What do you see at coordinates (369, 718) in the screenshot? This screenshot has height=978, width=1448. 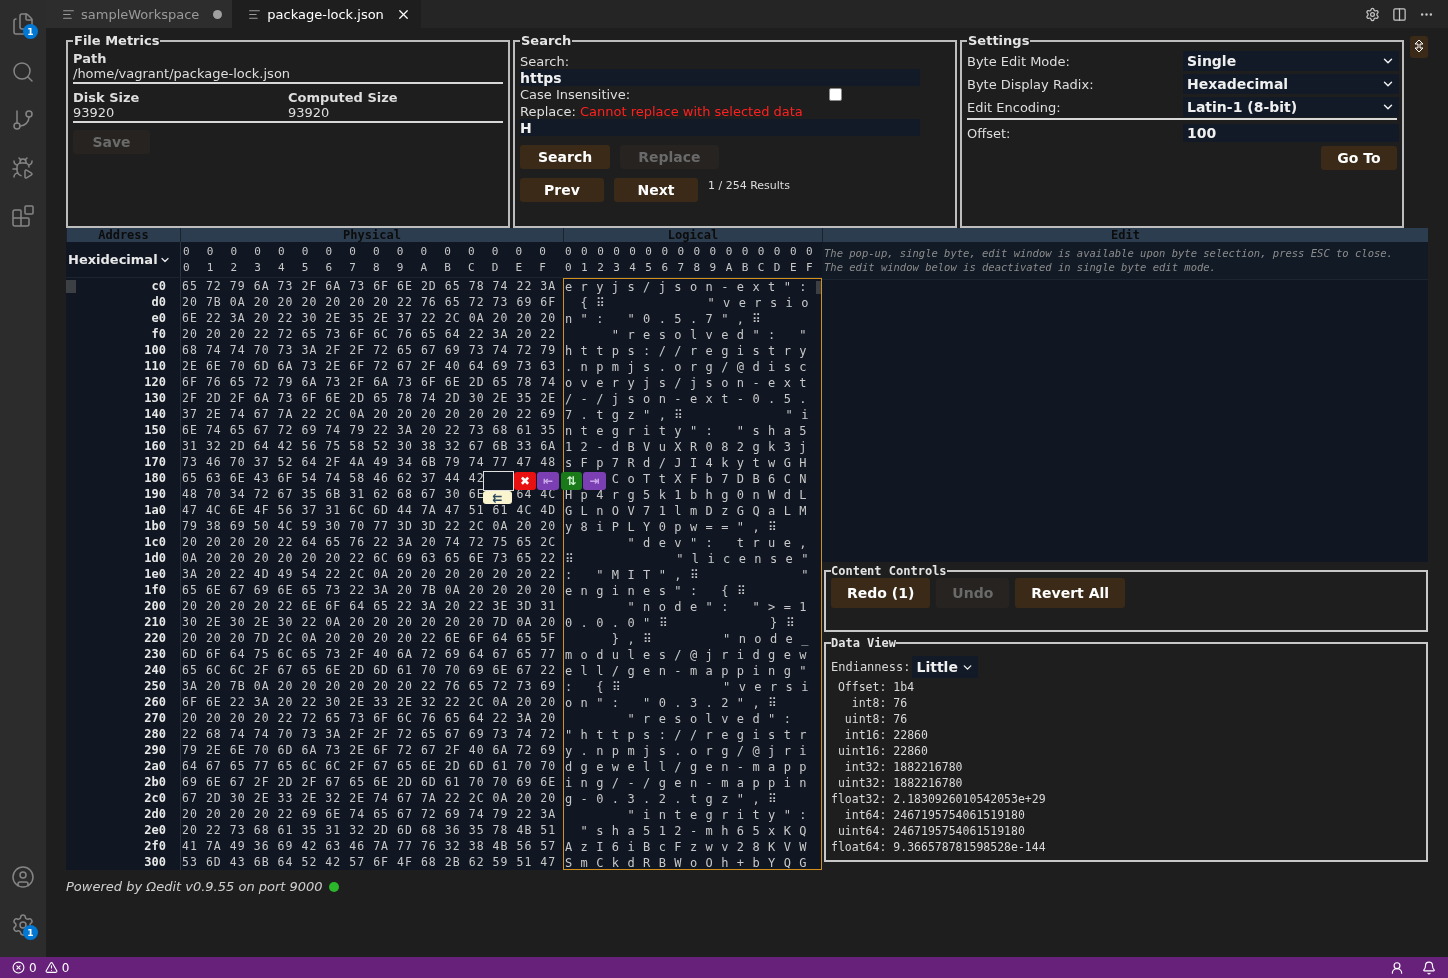 I see `hex-row: 20 20 20 20 22 72 65 73 6F 6C 76 65 64 22 3A 20` at bounding box center [369, 718].